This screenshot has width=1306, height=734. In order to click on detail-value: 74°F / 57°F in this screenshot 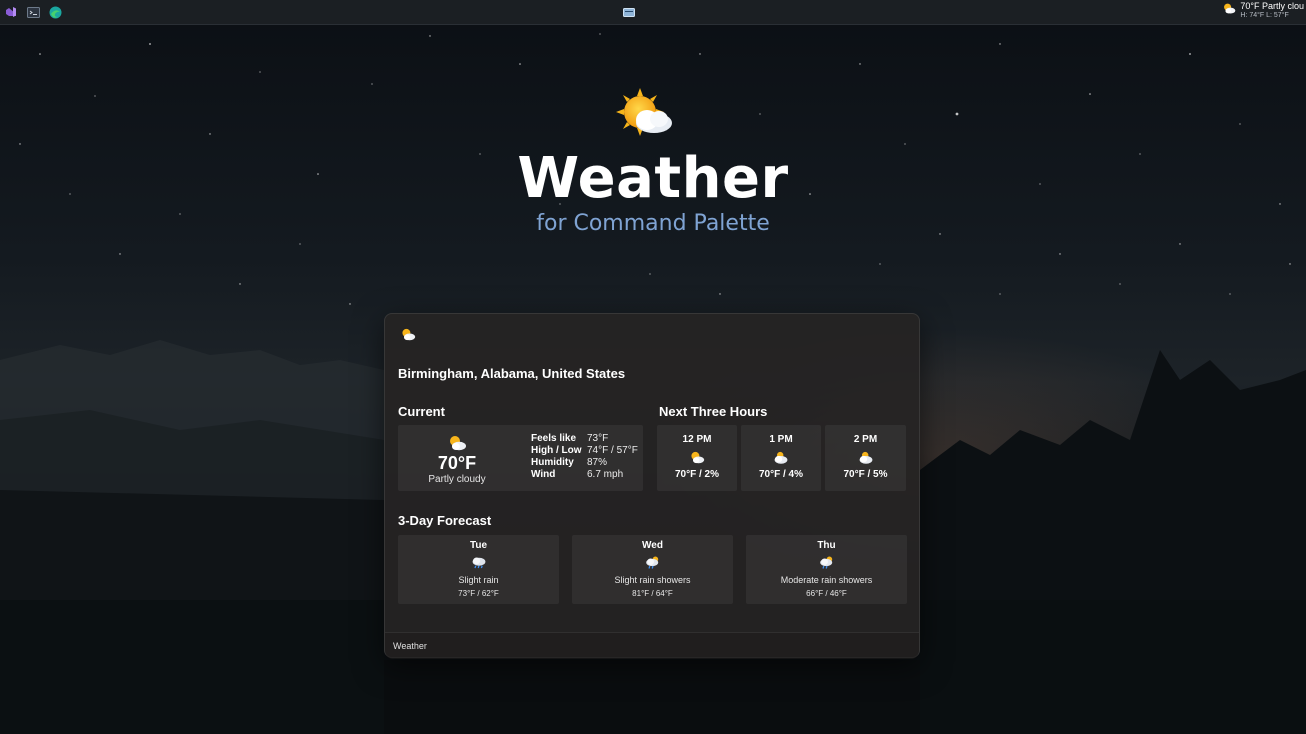, I will do `click(612, 450)`.